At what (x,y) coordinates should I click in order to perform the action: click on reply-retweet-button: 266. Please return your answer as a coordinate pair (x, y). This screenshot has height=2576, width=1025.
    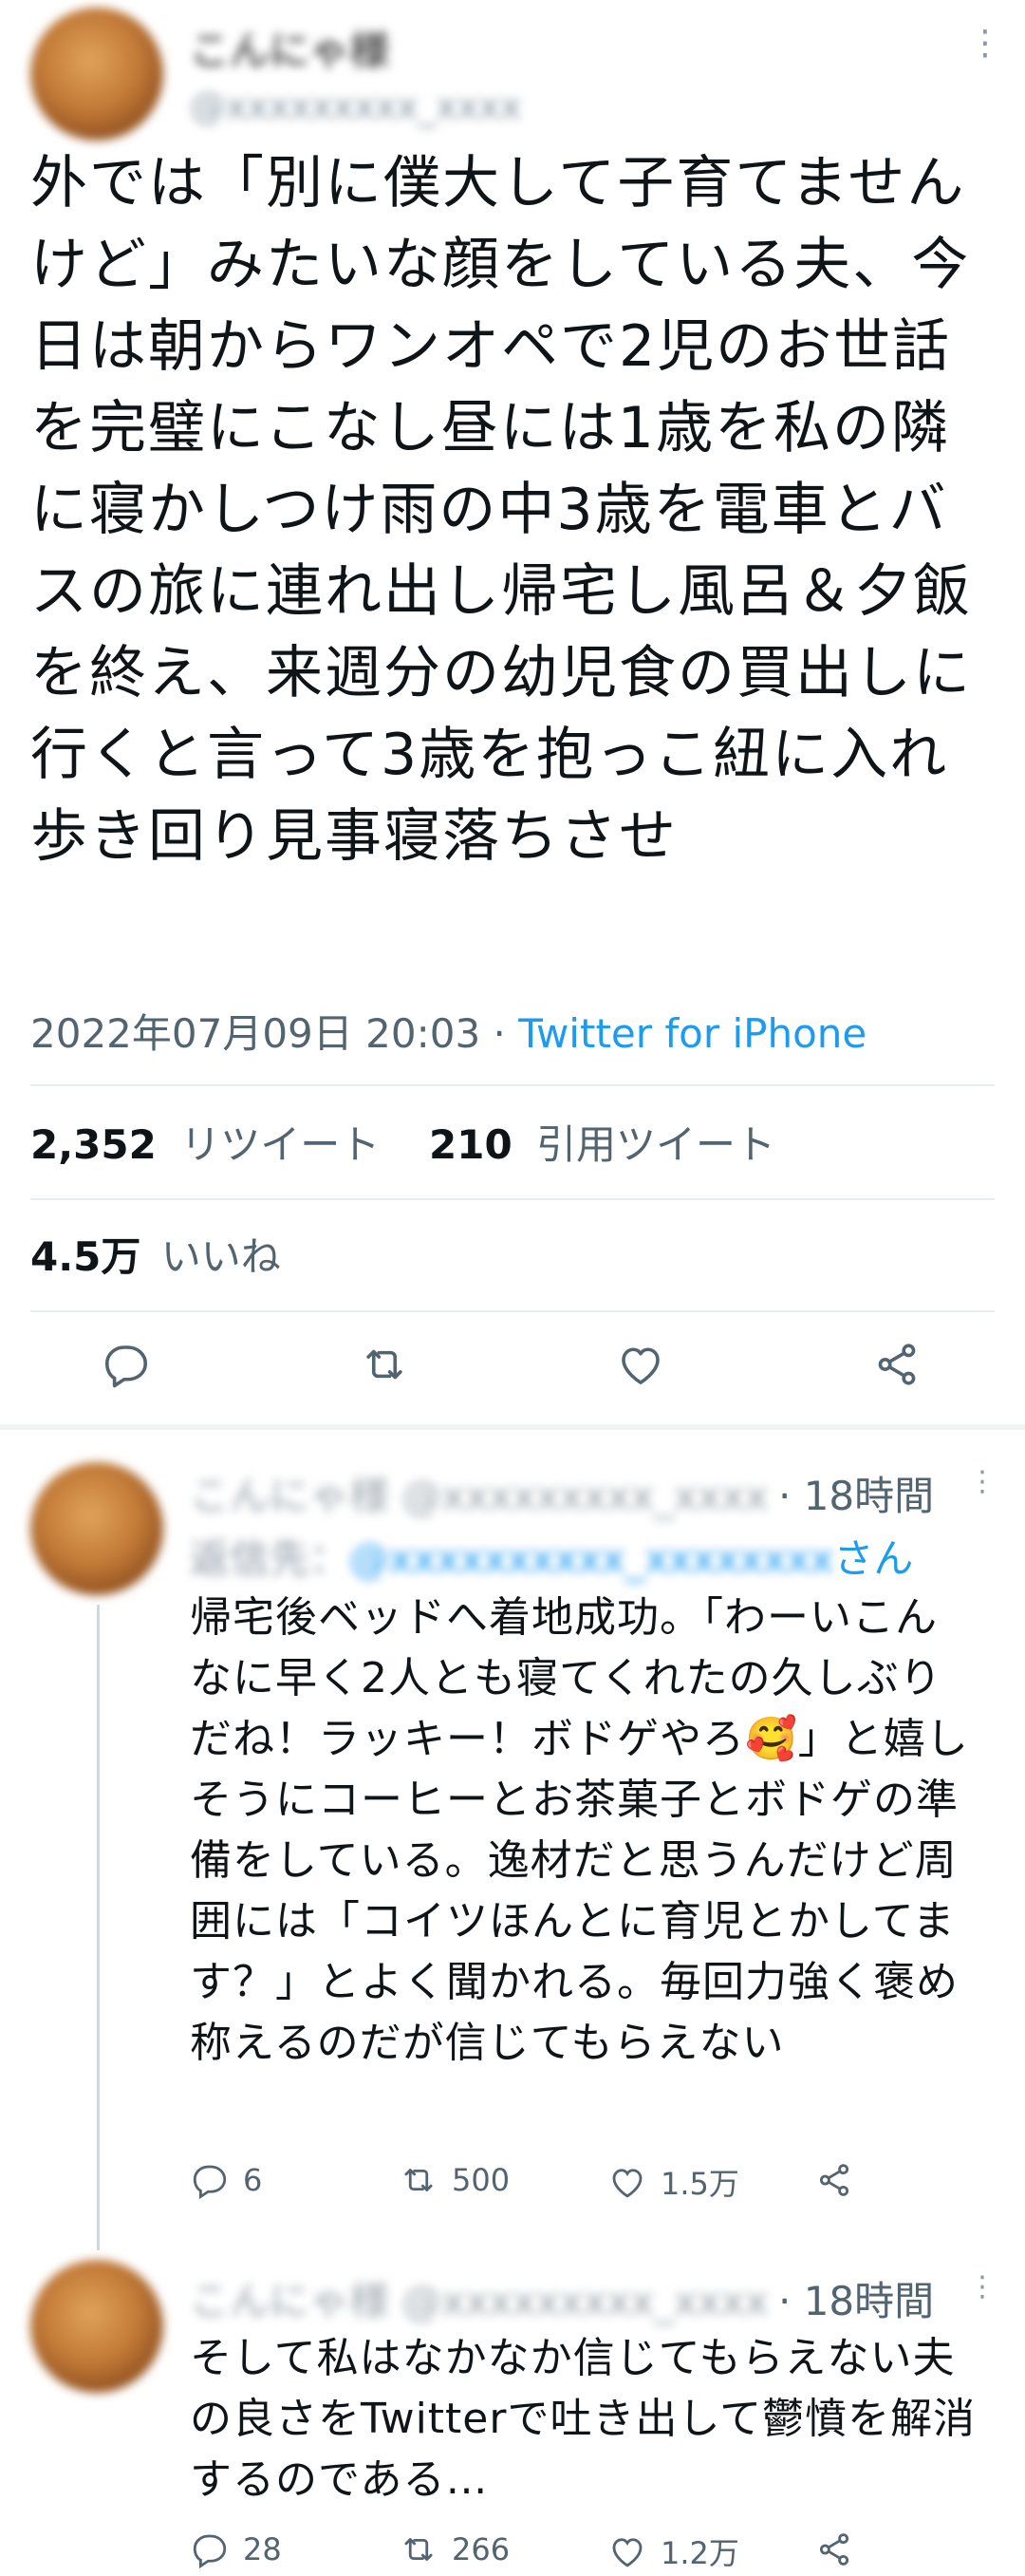
    Looking at the image, I should click on (455, 2549).